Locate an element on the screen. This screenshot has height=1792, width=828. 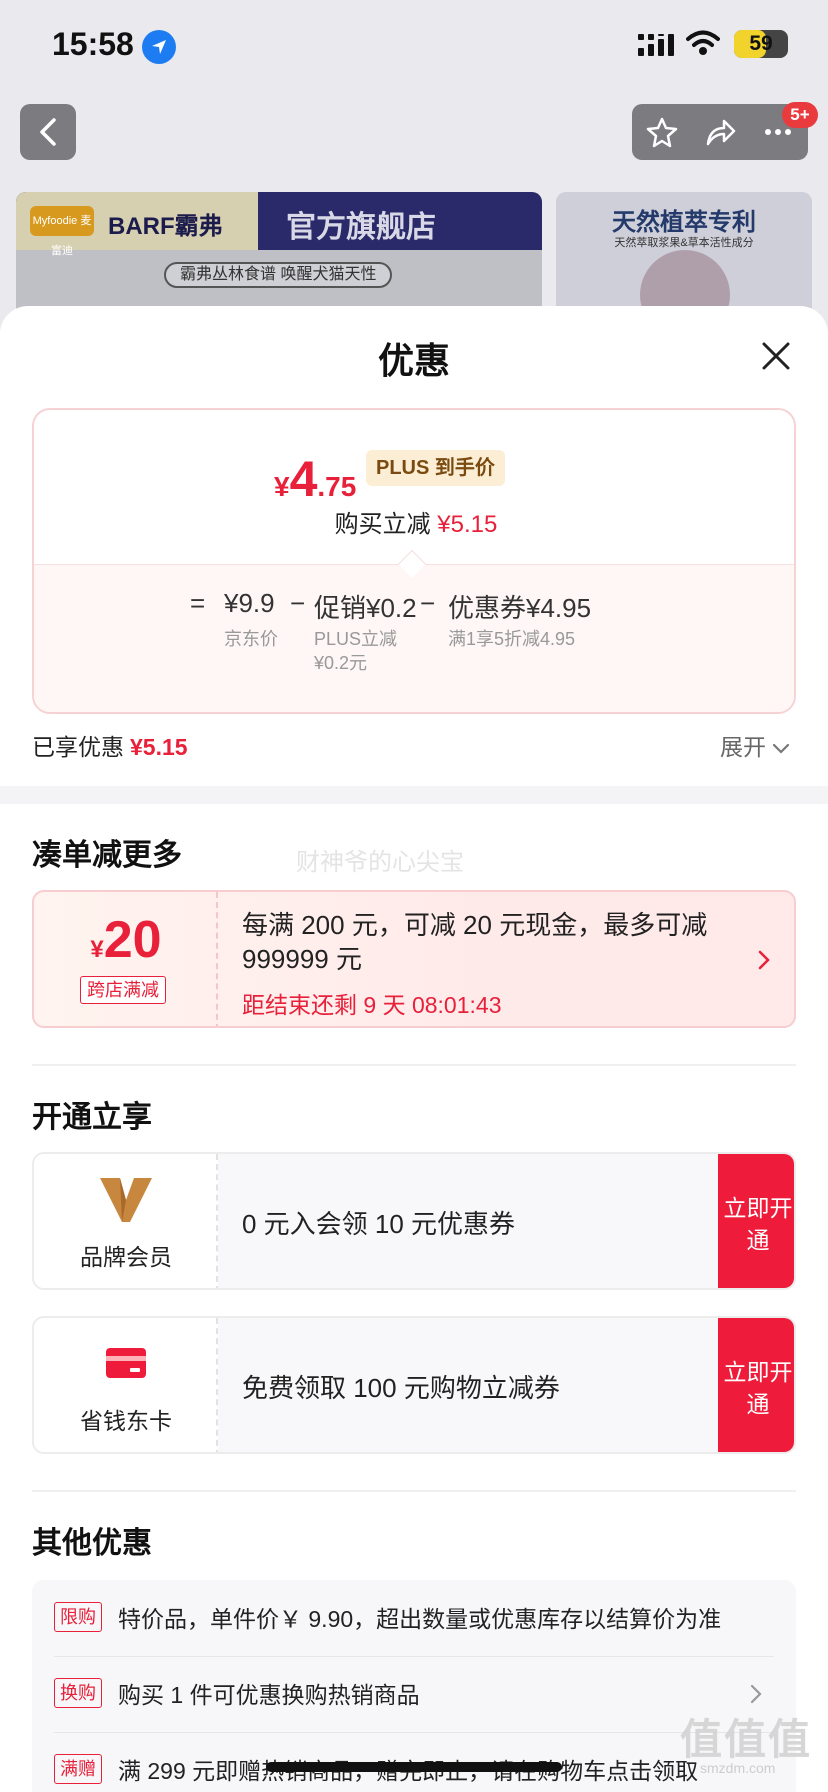
jd-card-member-card: 省钱东卡 免费领取 100 元购物立减券 立即开通 is located at coordinates (414, 1385).